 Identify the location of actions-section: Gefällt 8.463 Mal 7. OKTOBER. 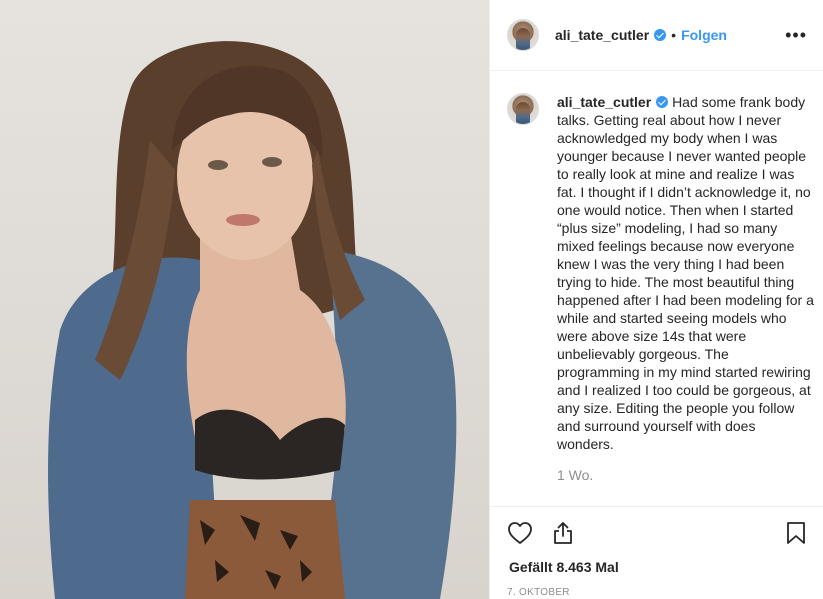
(656, 552).